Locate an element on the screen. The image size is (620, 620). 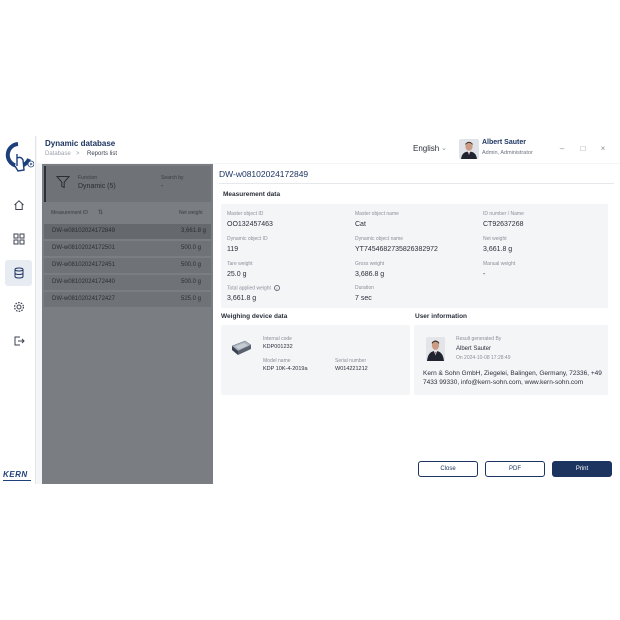
close-icon: × is located at coordinates (603, 148).